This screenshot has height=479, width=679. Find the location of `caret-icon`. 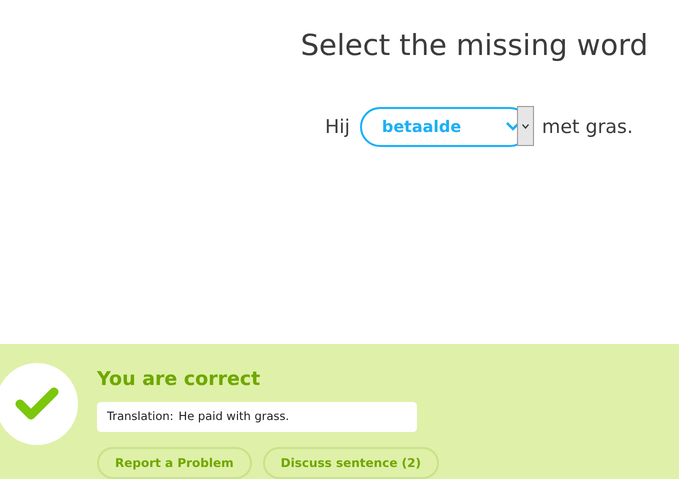

caret-icon is located at coordinates (525, 126).